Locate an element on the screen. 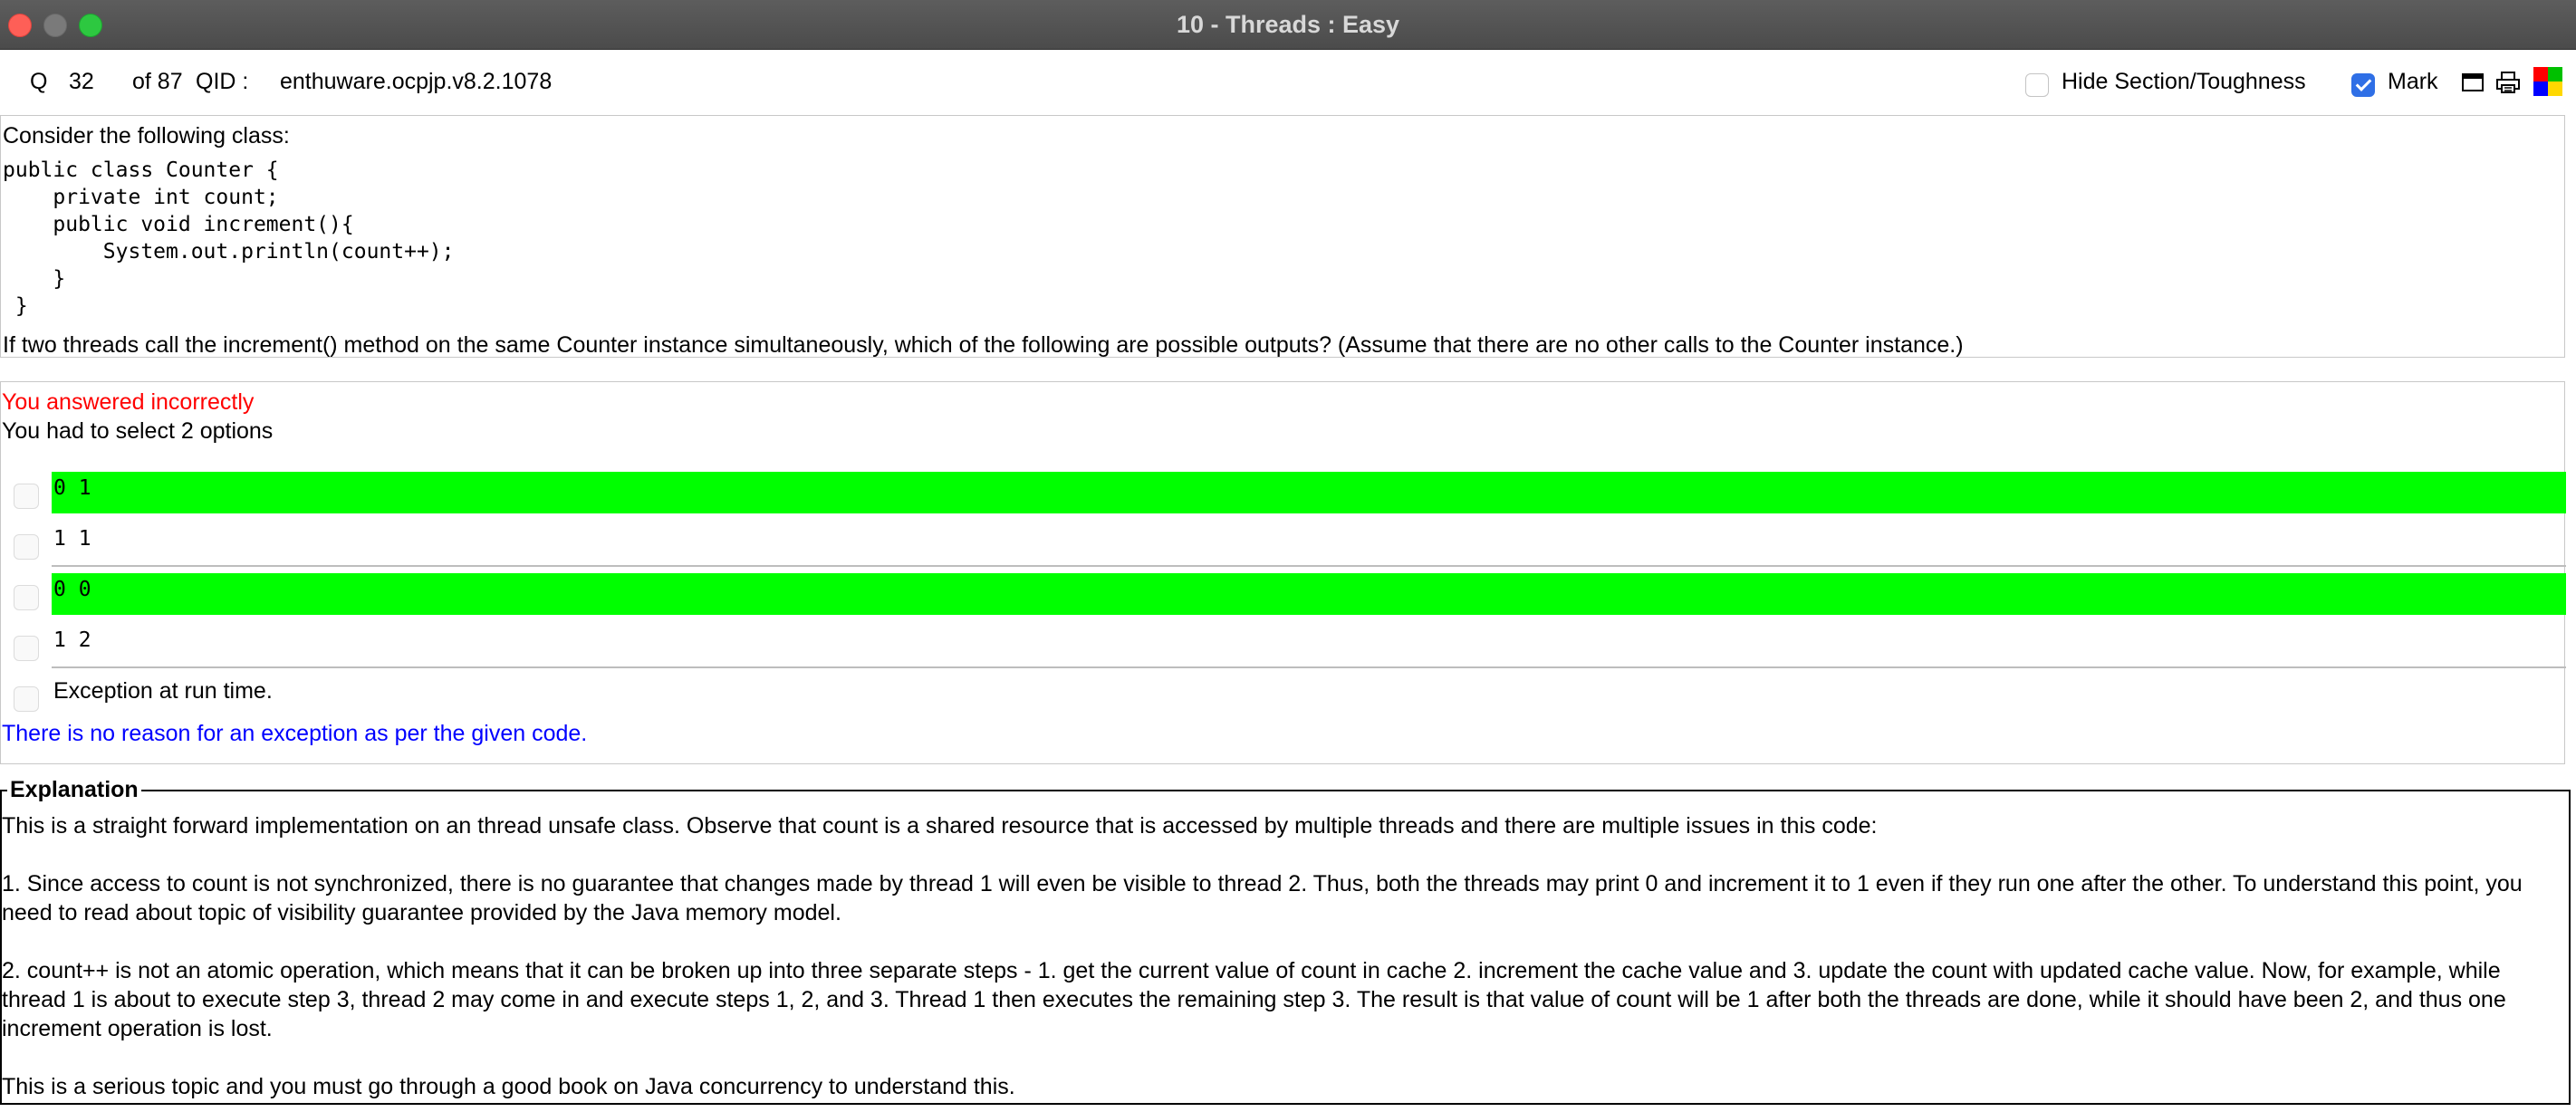 The image size is (2576, 1112). explanation-legend: Explanation is located at coordinates (74, 790).